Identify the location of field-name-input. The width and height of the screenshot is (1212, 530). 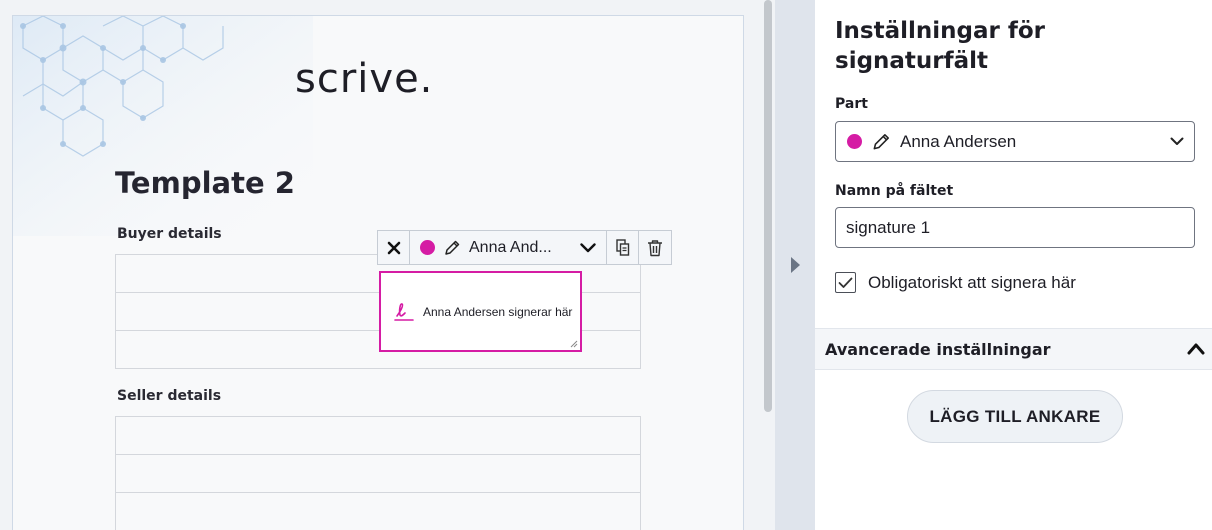
(1015, 227).